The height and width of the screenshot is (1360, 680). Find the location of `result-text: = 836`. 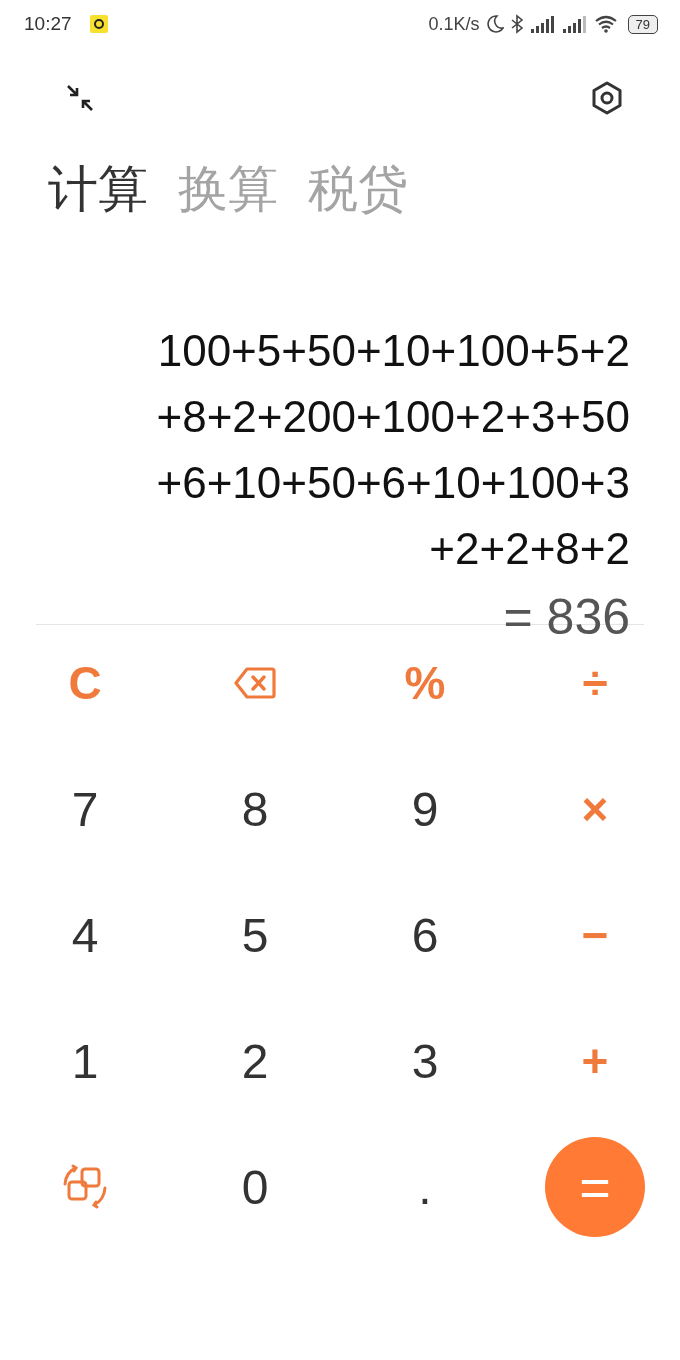

result-text: = 836 is located at coordinates (566, 617).